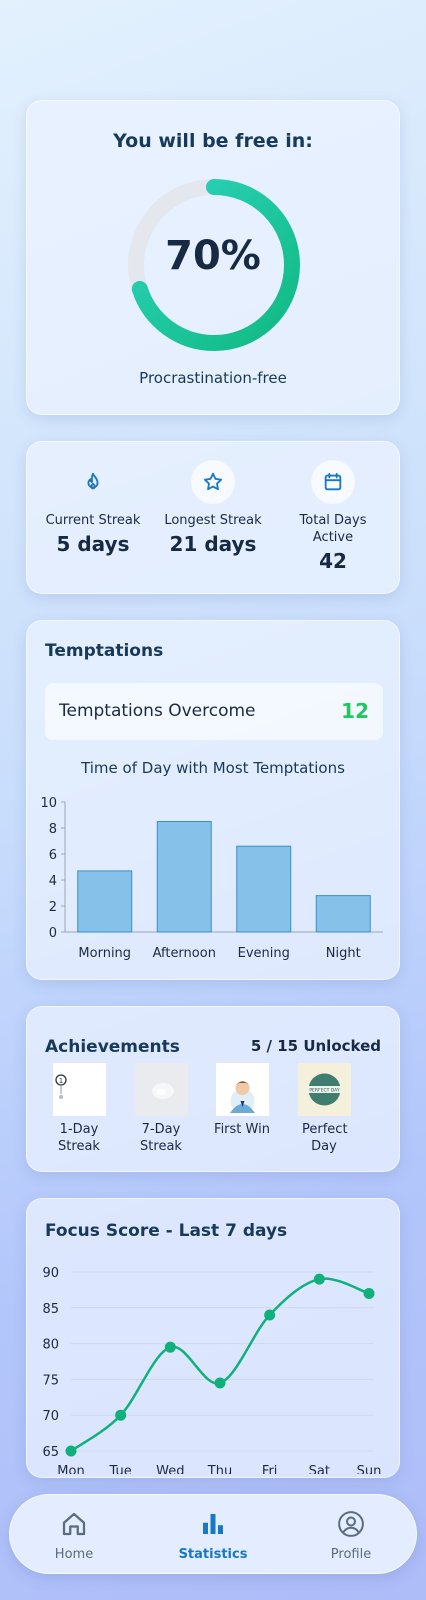  What do you see at coordinates (213, 482) in the screenshot?
I see `star-icon` at bounding box center [213, 482].